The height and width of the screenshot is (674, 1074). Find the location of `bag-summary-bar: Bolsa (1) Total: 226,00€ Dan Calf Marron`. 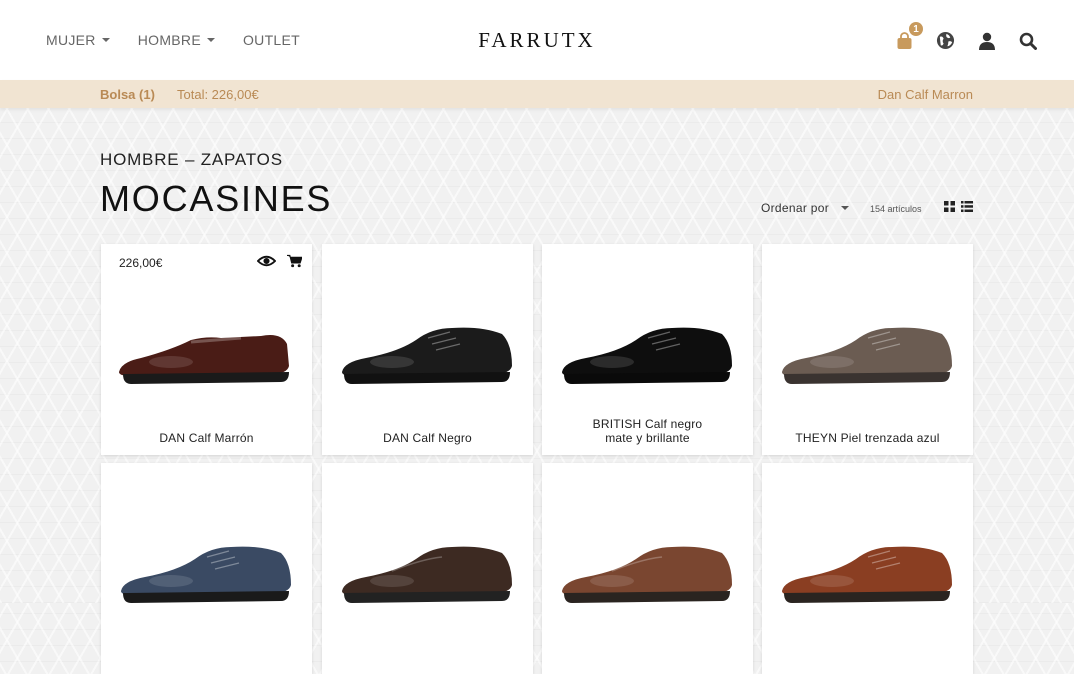

bag-summary-bar: Bolsa (1) Total: 226,00€ Dan Calf Marron is located at coordinates (537, 94).